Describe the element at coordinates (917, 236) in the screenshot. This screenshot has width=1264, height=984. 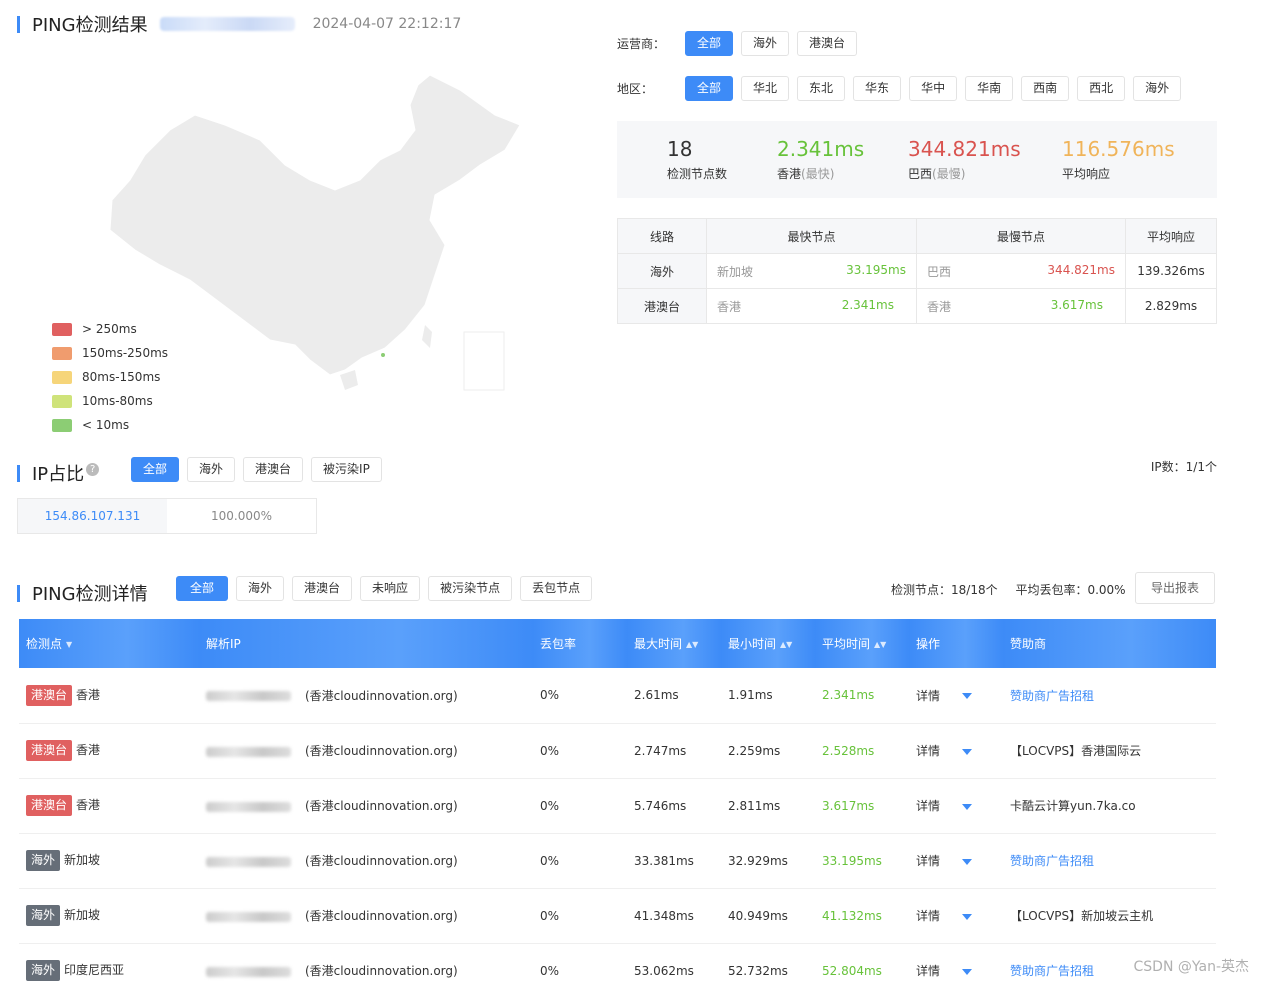
I see `table-header-row: 线路 最快节点 最慢节点 平均响应` at that location.